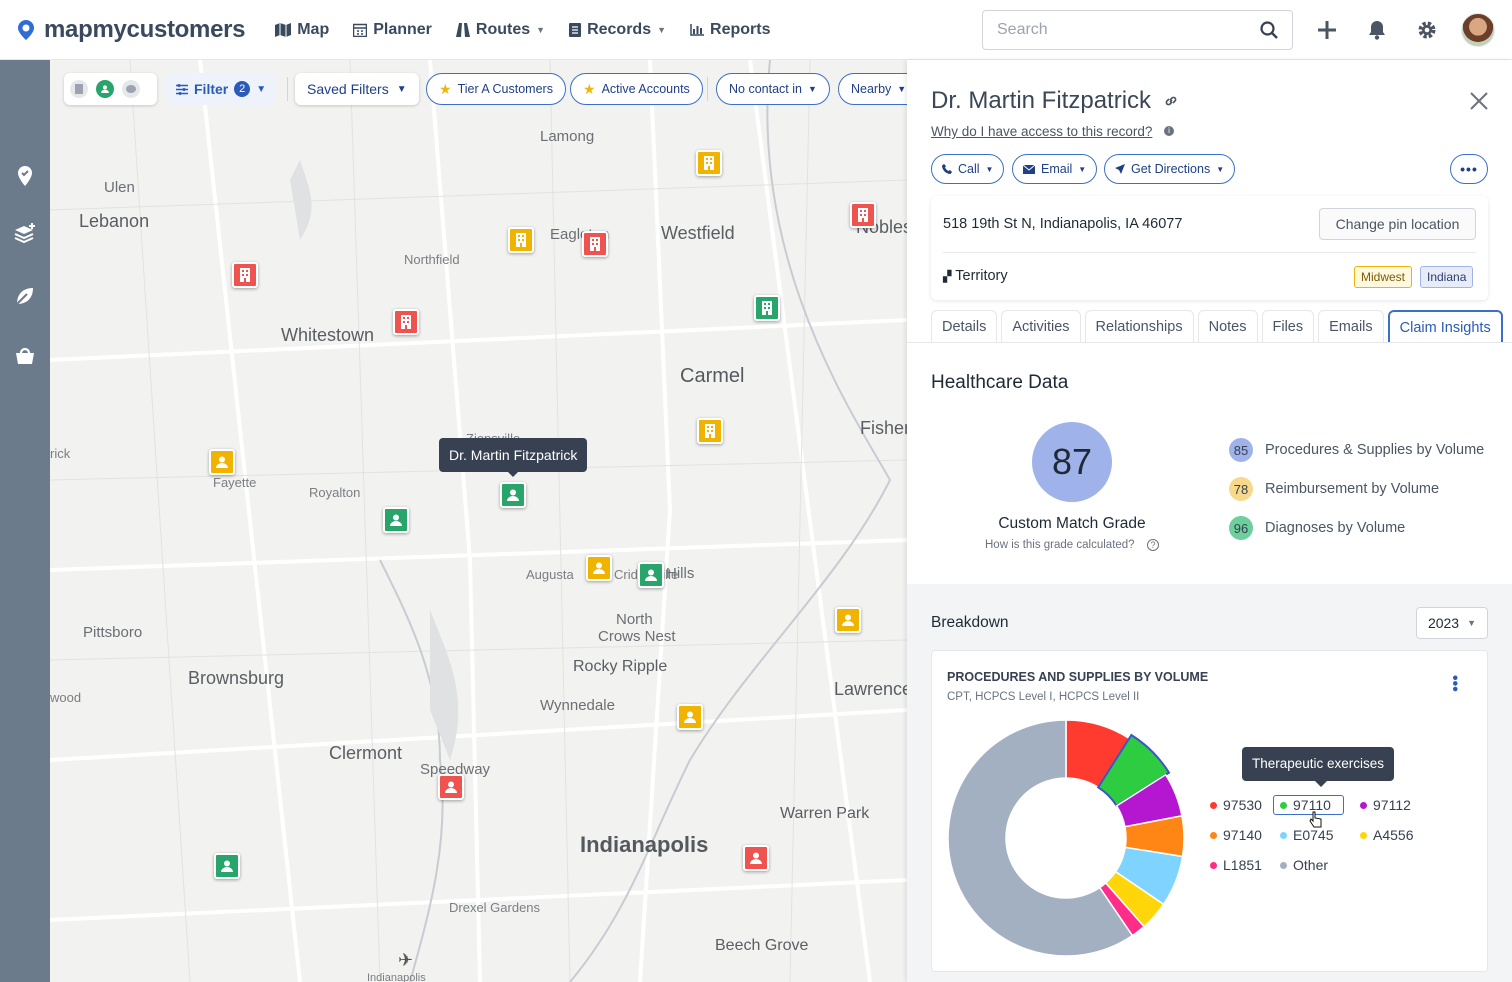 This screenshot has width=1512, height=982. I want to click on search-icon, so click(1269, 30).